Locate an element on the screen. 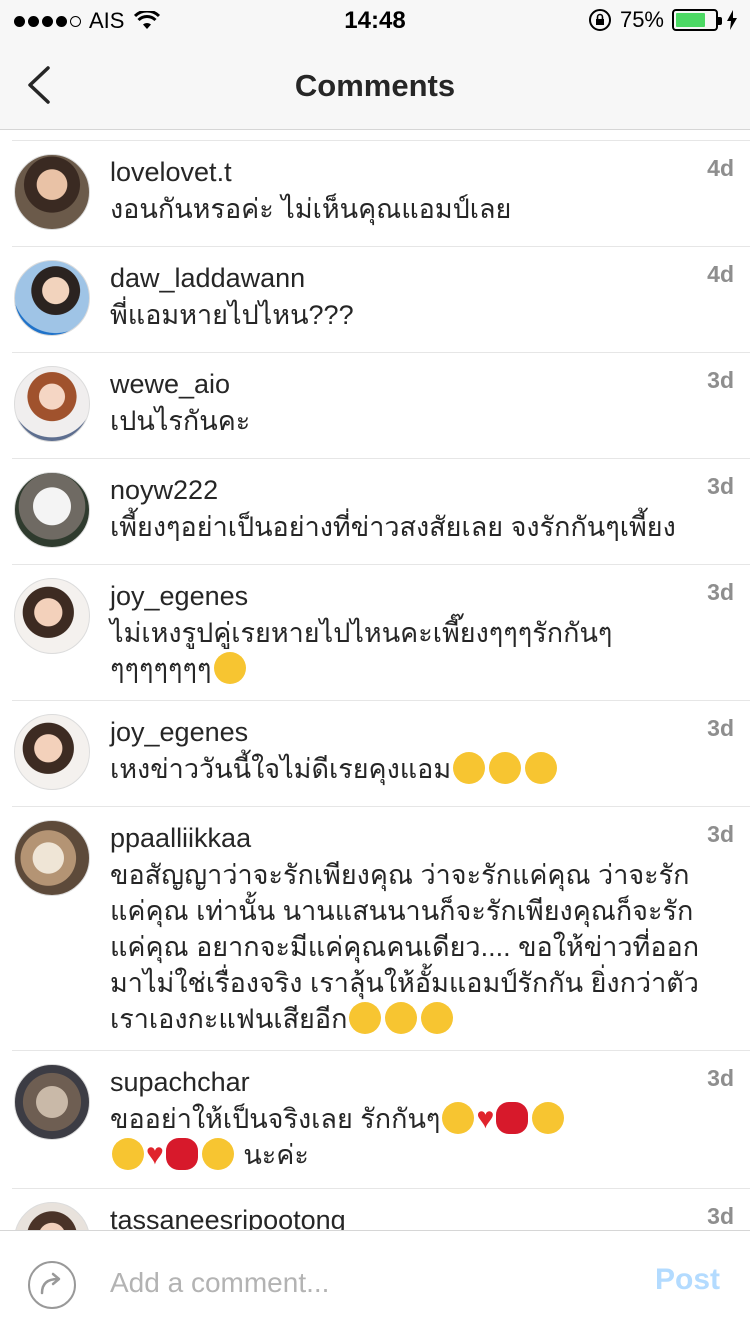  comment-input is located at coordinates (360, 1283).